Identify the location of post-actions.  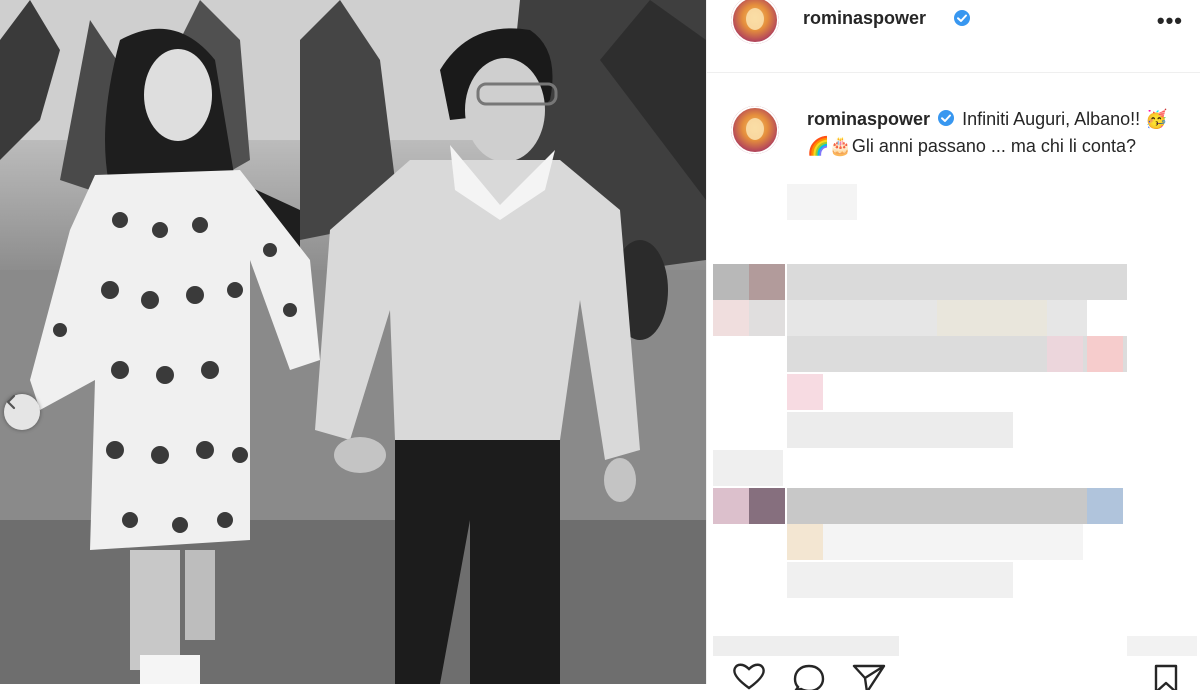
(953, 673).